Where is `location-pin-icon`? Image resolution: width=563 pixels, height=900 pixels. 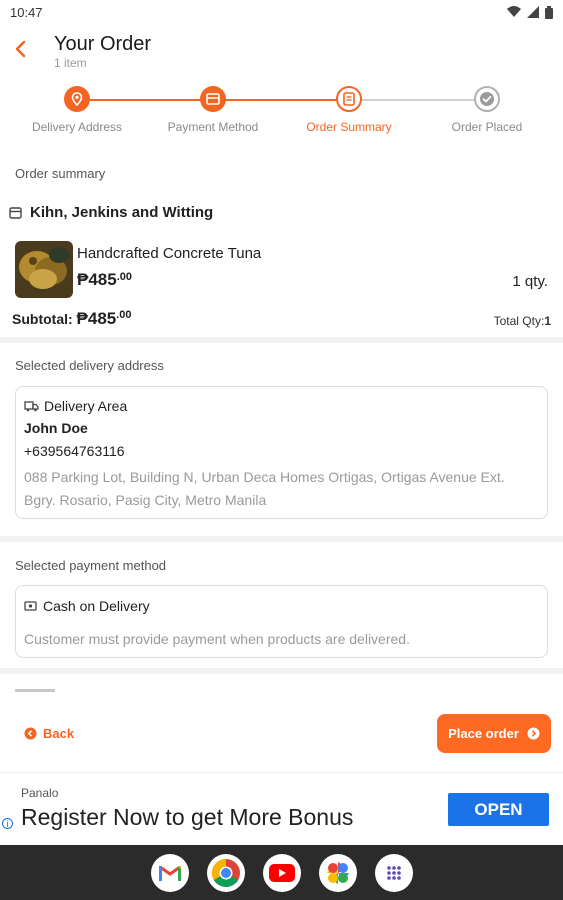
location-pin-icon is located at coordinates (77, 99).